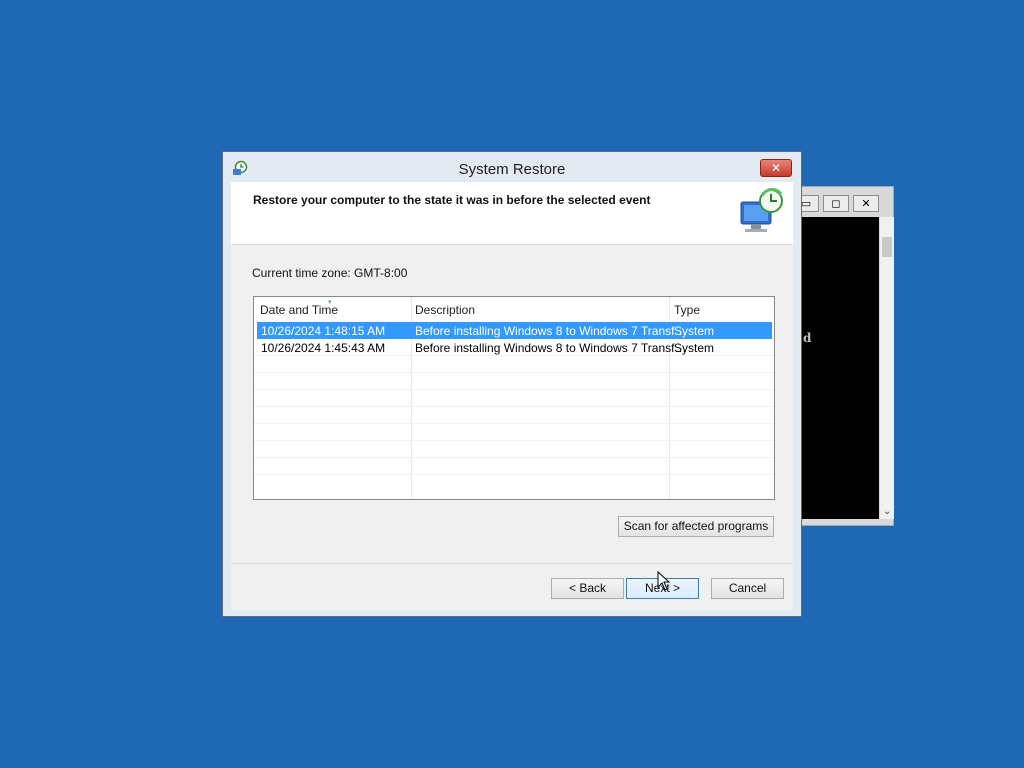  Describe the element at coordinates (887, 368) in the screenshot. I see `console-scrollbar: ⌄` at that location.